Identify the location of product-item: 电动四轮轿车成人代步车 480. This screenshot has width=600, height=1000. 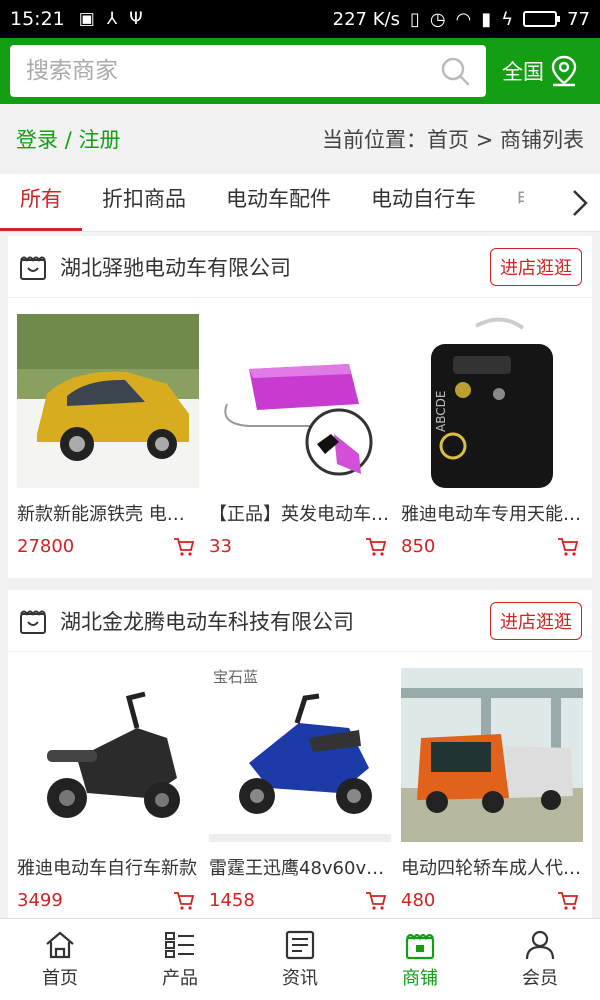
(492, 789).